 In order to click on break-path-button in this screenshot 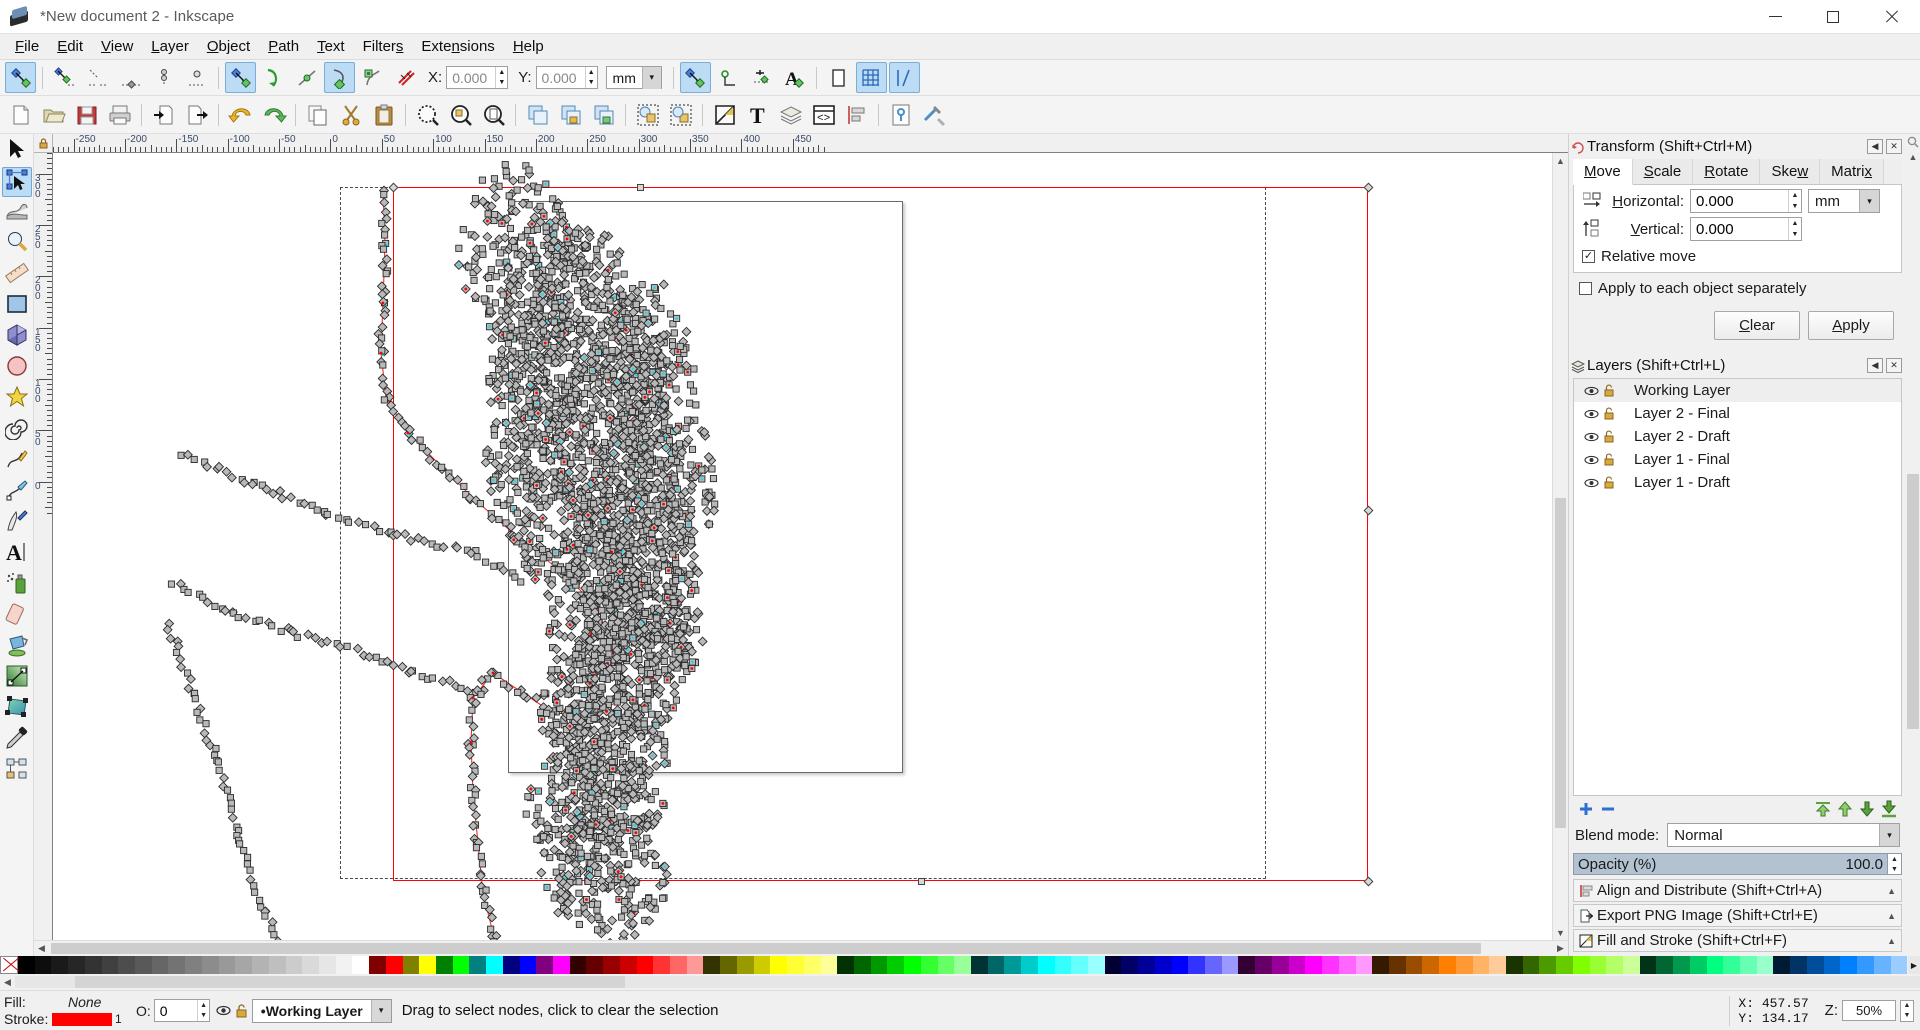, I will do `click(97, 77)`.